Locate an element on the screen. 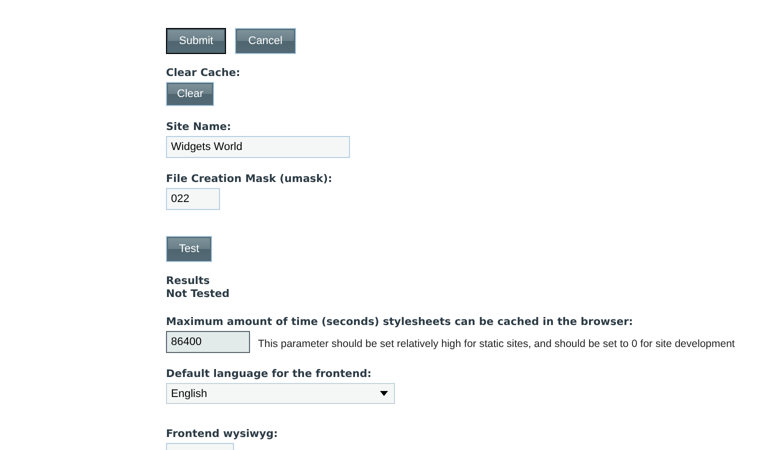 The image size is (776, 450). test-button: Test is located at coordinates (189, 249).